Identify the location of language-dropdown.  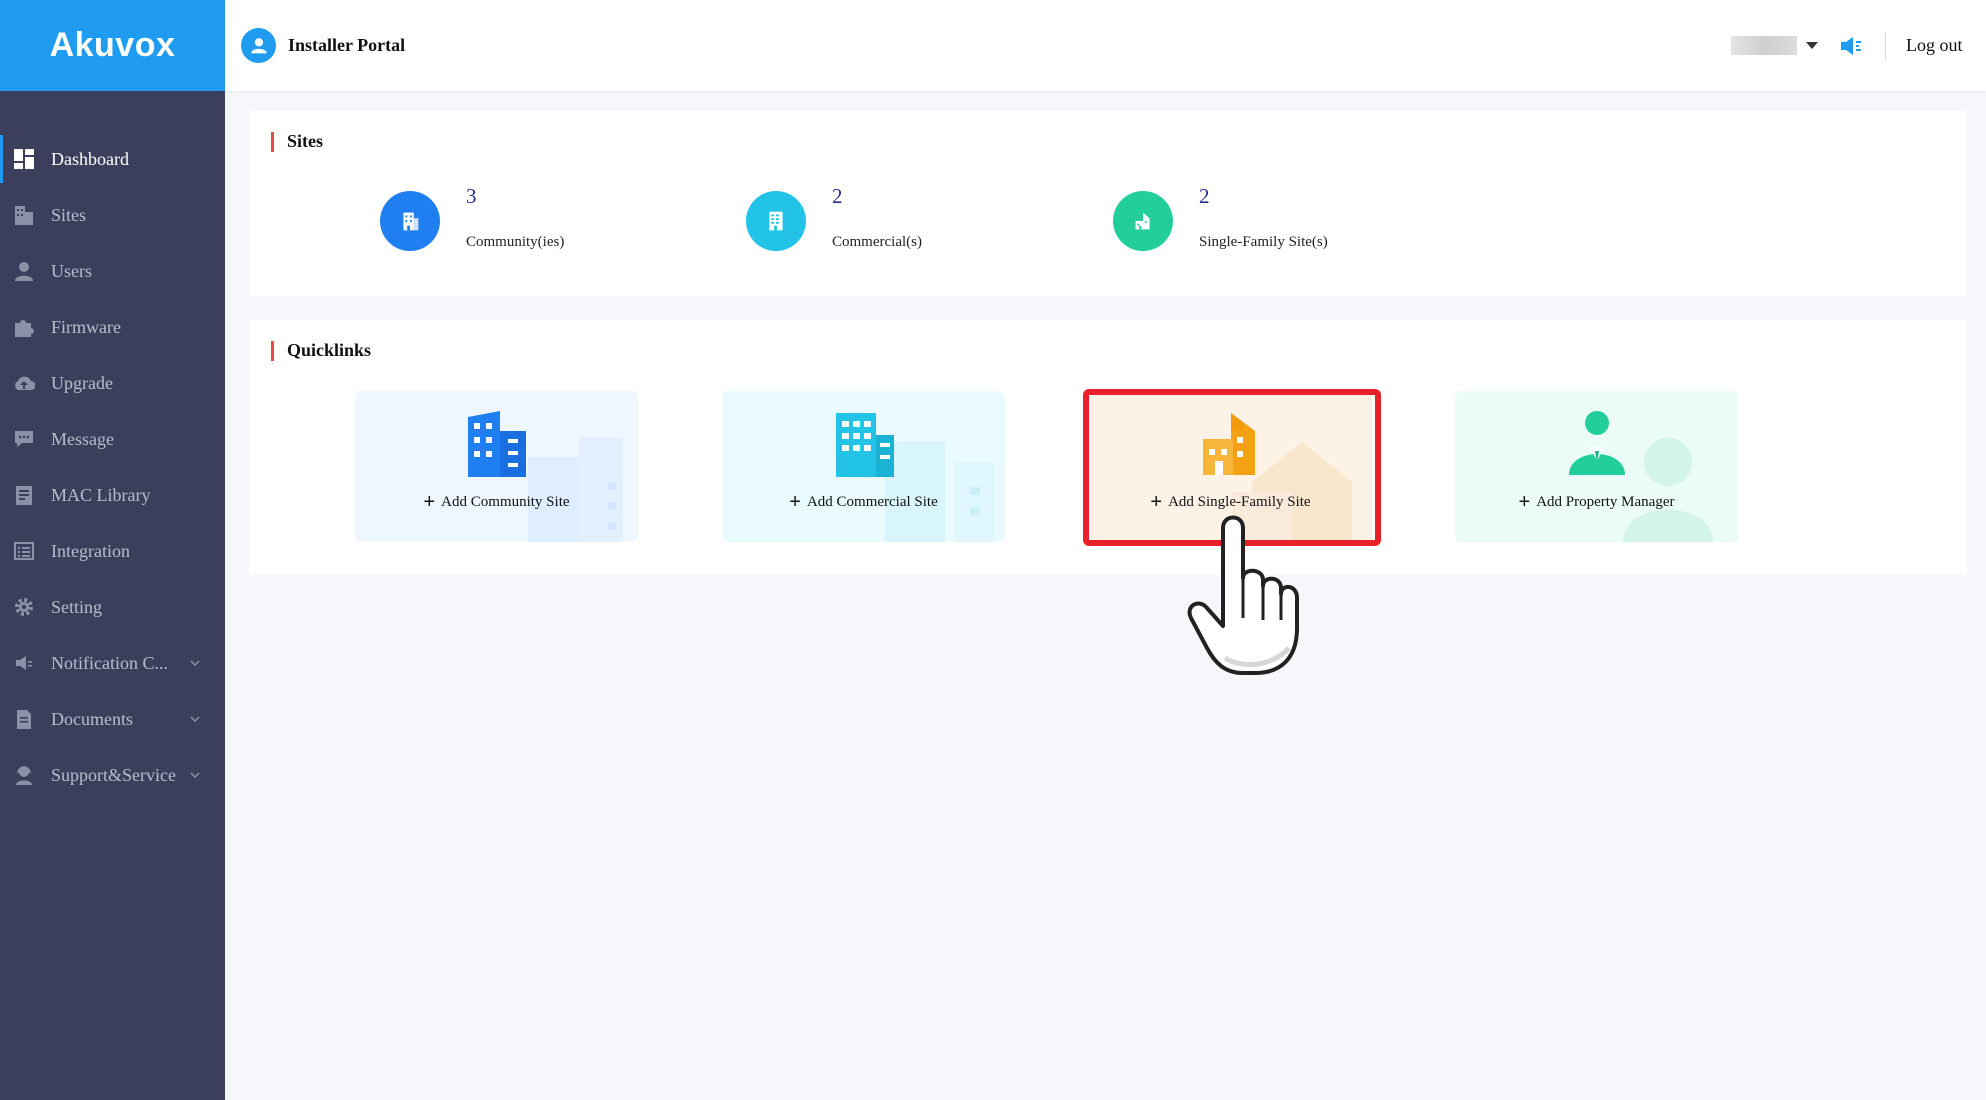
(1774, 45).